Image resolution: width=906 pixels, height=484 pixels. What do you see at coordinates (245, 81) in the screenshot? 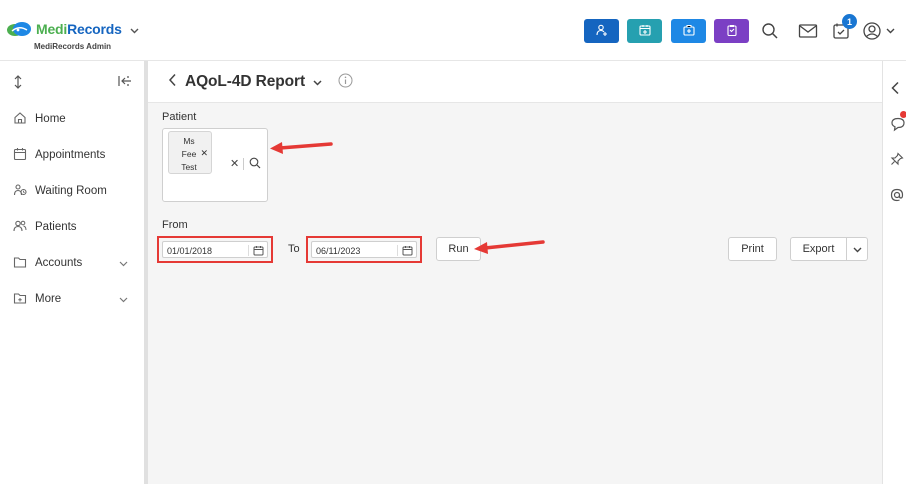
I see `page-title: AQoL-4D Report` at bounding box center [245, 81].